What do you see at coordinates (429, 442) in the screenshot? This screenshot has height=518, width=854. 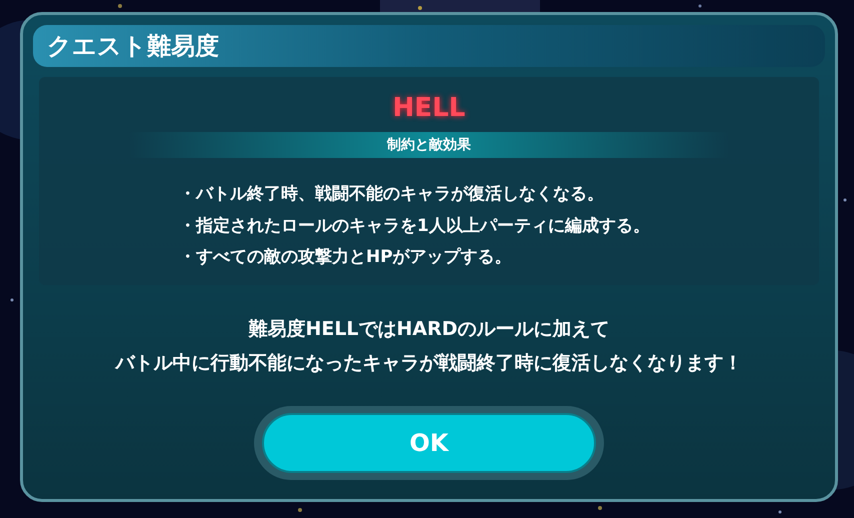 I see `ok-button: OK` at bounding box center [429, 442].